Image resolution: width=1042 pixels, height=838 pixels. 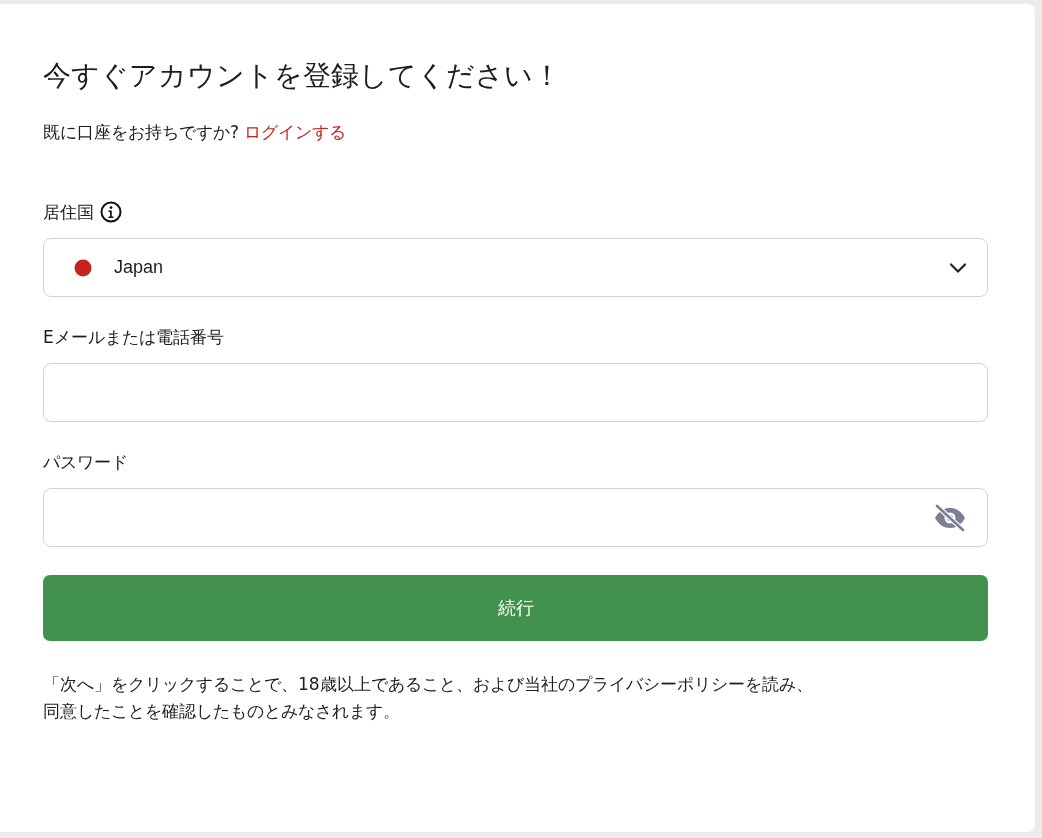 What do you see at coordinates (133, 337) in the screenshot?
I see `field-label: Eメールまたは電話番号` at bounding box center [133, 337].